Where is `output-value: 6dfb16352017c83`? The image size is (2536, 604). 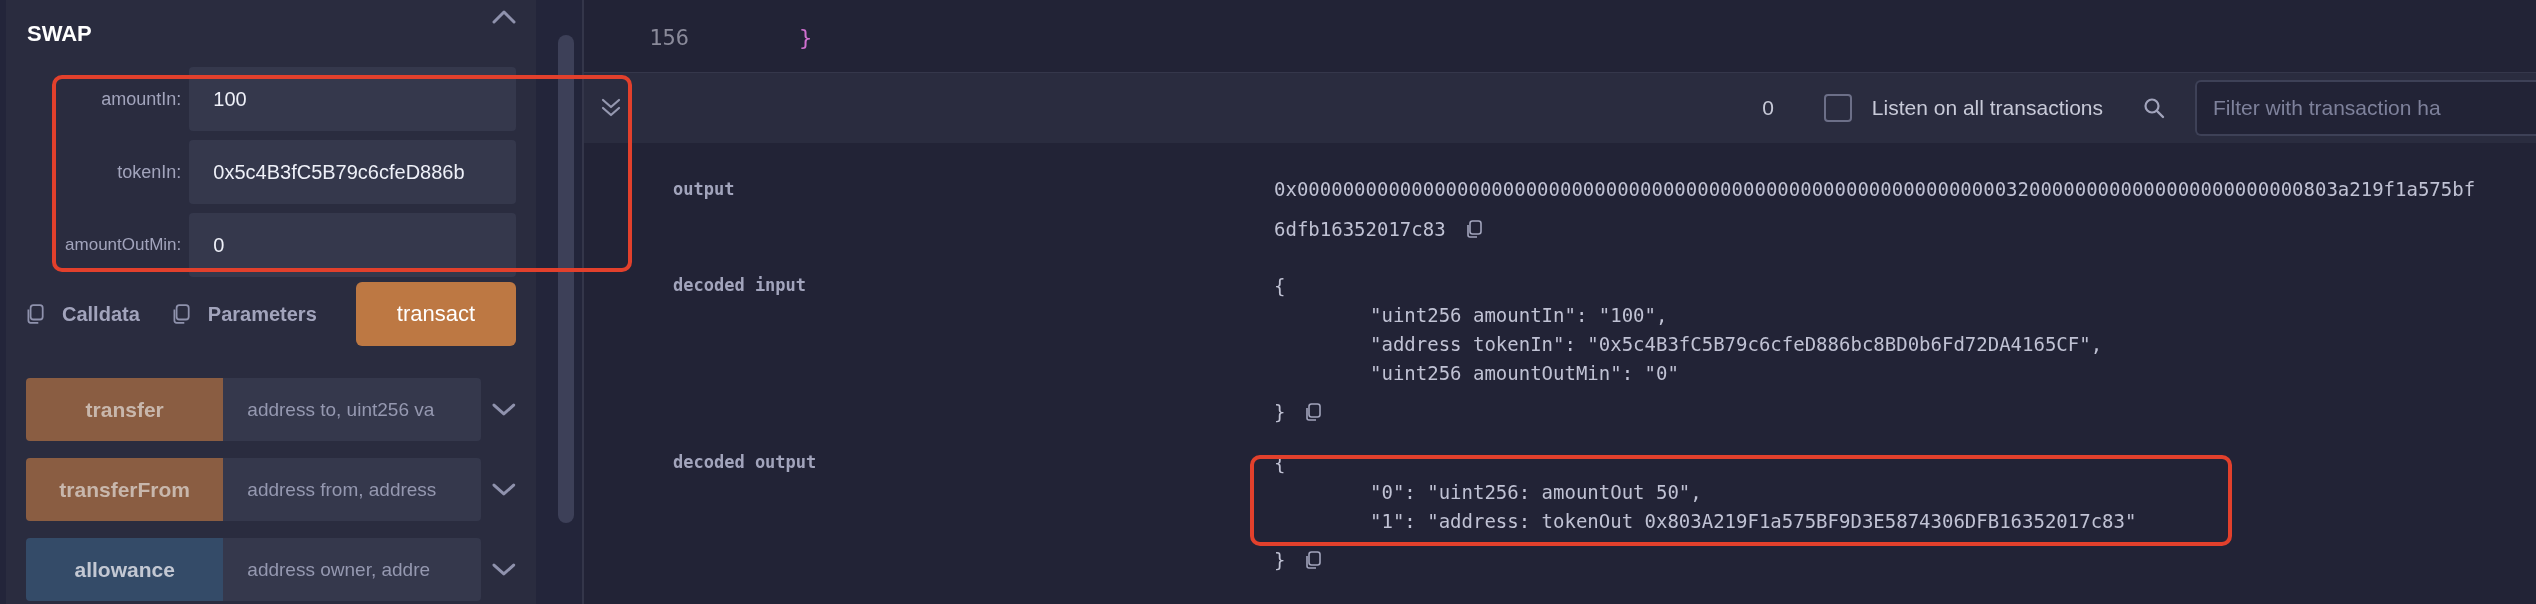 output-value: 6dfb16352017c83 is located at coordinates (1360, 229).